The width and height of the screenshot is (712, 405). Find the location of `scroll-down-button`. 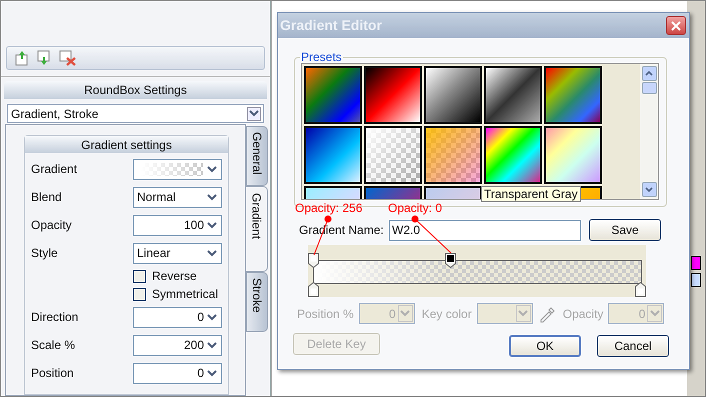

scroll-down-button is located at coordinates (649, 189).